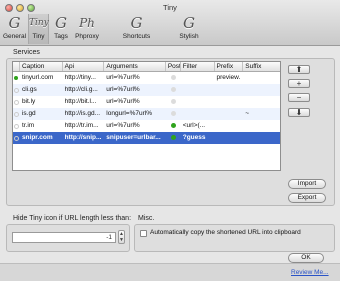 The image size is (340, 281). I want to click on tab-general: G General, so click(14, 29).